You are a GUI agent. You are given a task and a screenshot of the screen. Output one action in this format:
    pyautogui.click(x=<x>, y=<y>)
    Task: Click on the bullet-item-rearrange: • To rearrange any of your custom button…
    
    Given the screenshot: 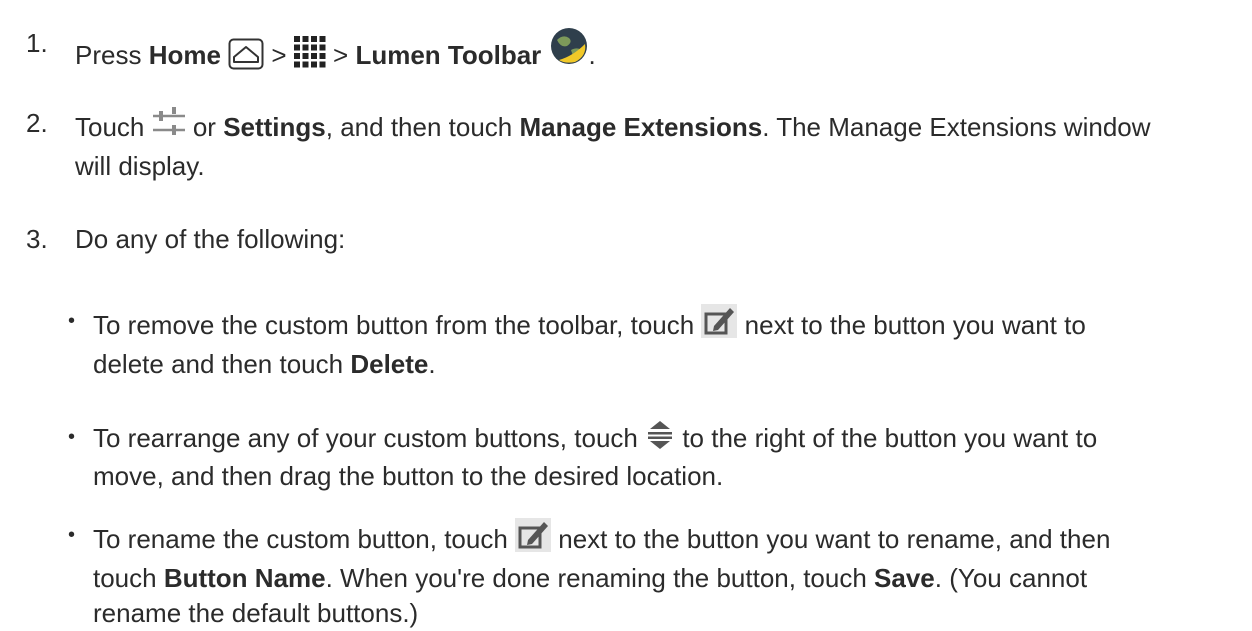 What is the action you would take?
    pyautogui.click(x=653, y=457)
    